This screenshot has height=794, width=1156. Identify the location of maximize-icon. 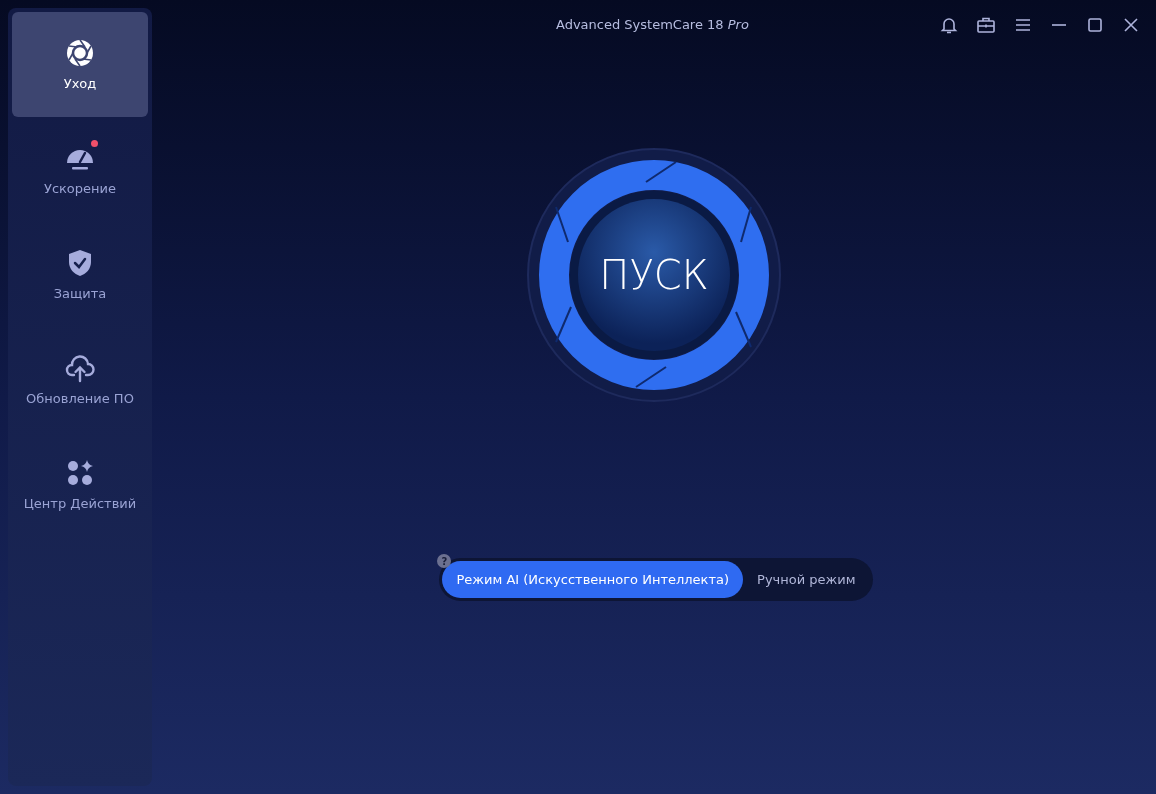
(1095, 25).